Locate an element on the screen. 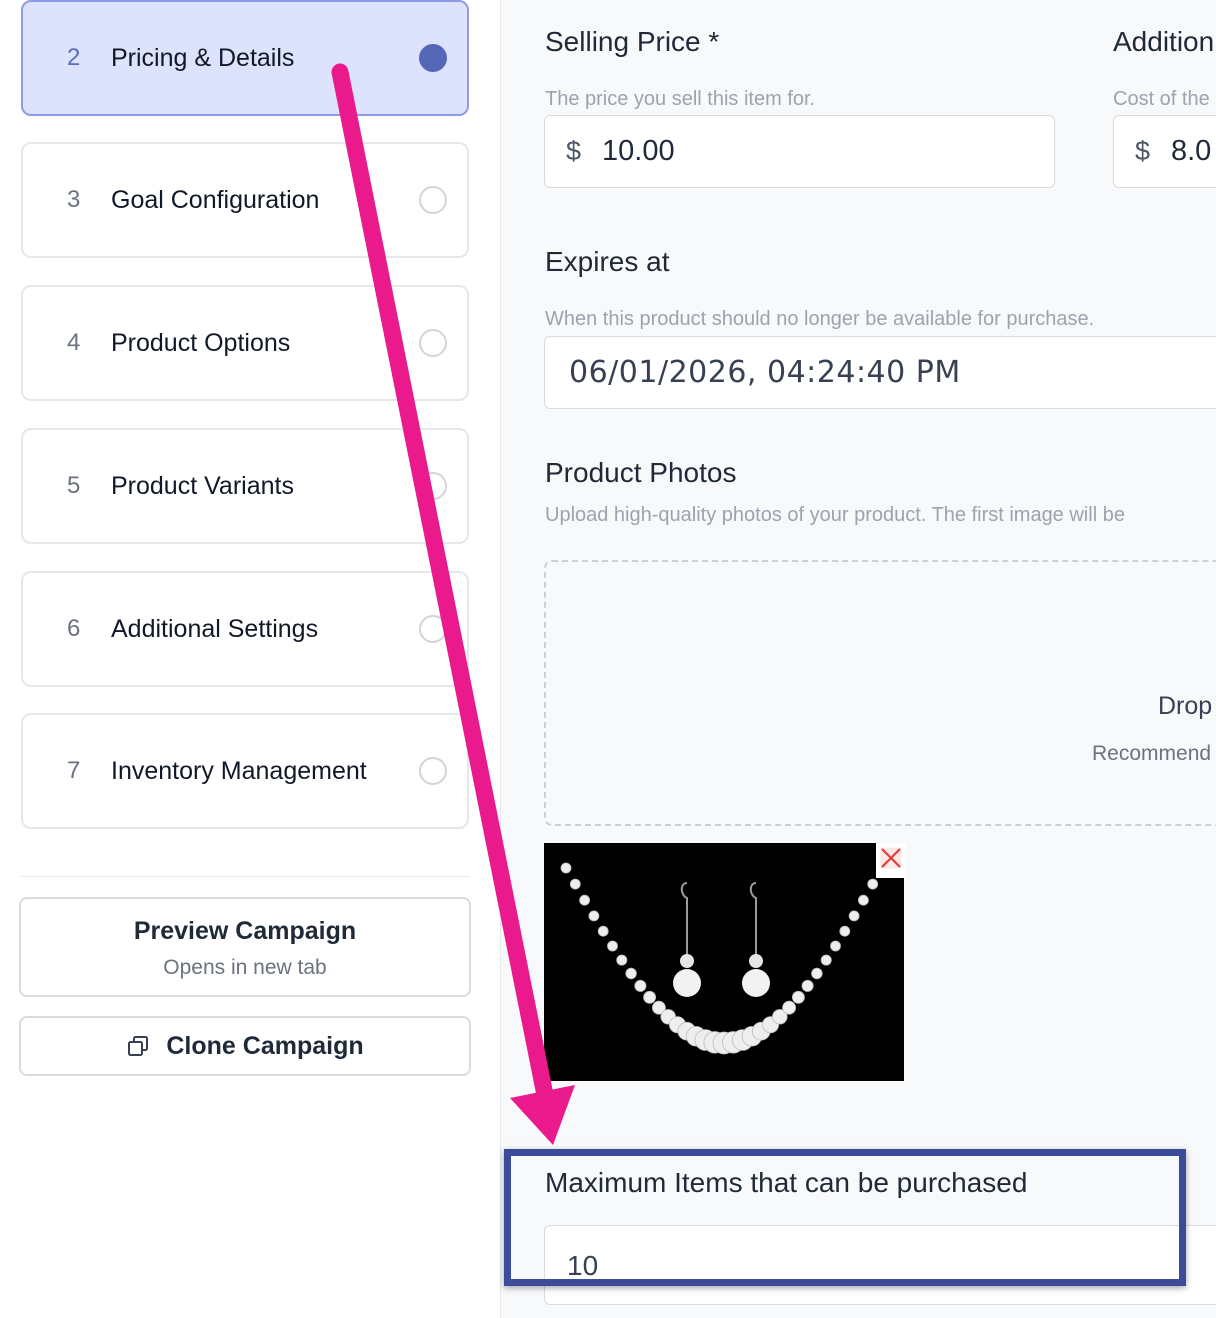 This screenshot has height=1318, width=1216. clone-campaign-button: Clone Campaign is located at coordinates (245, 1046).